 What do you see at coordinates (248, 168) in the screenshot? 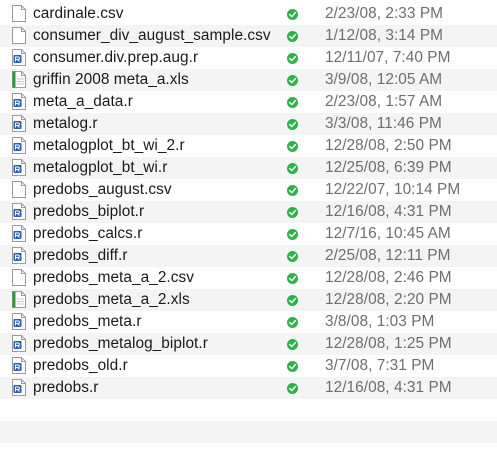
I see `file-row: metalogplot_bt_wi.r 12/25/08, 6:39 PM` at bounding box center [248, 168].